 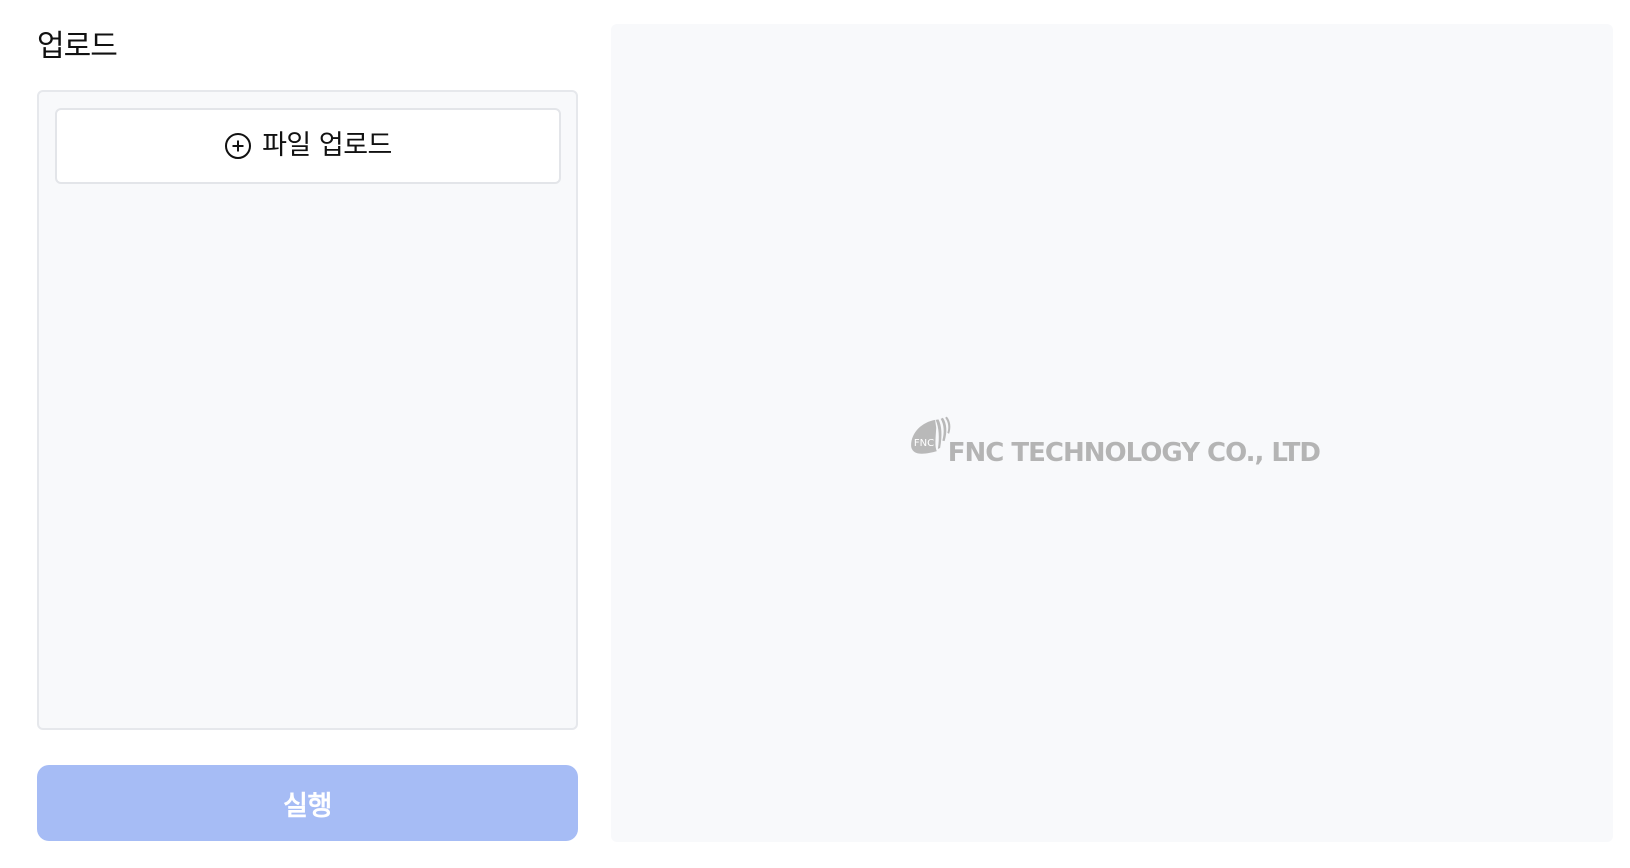 What do you see at coordinates (327, 145) in the screenshot?
I see `file-upload-label: 파일 업로드` at bounding box center [327, 145].